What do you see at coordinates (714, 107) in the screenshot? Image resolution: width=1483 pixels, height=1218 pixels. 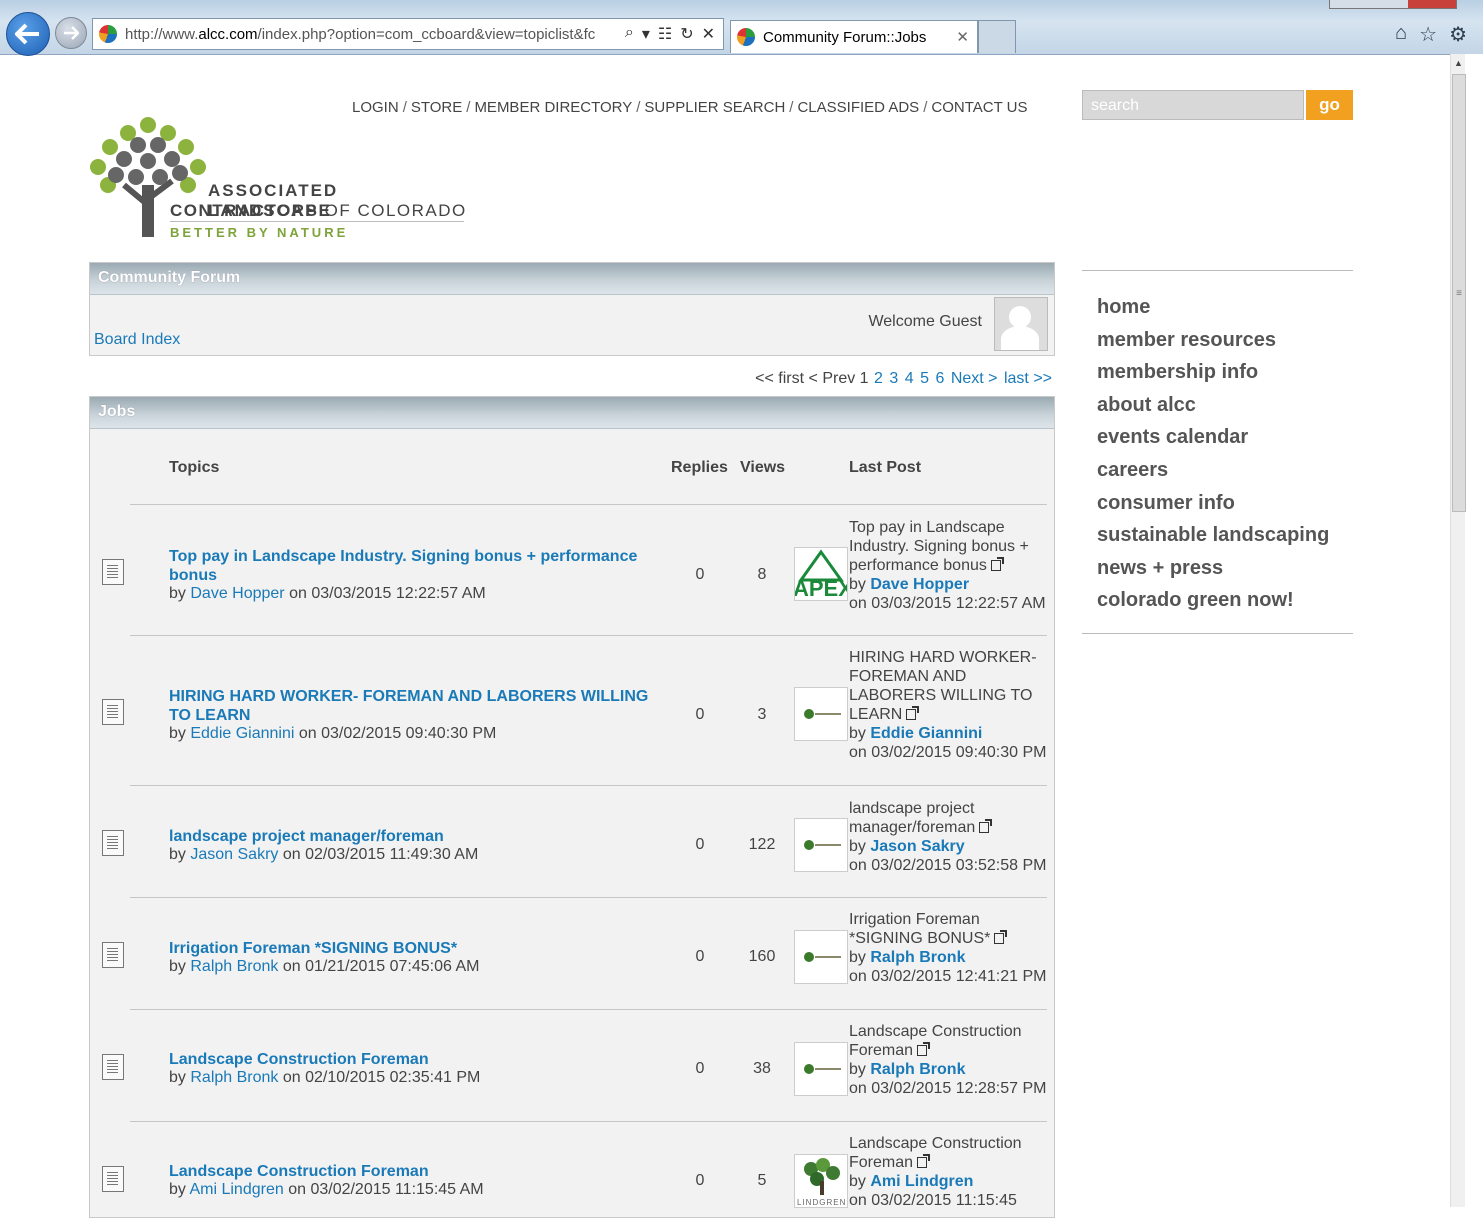 I see `nav-supplier-search: SUPPLIER SEARCH` at bounding box center [714, 107].